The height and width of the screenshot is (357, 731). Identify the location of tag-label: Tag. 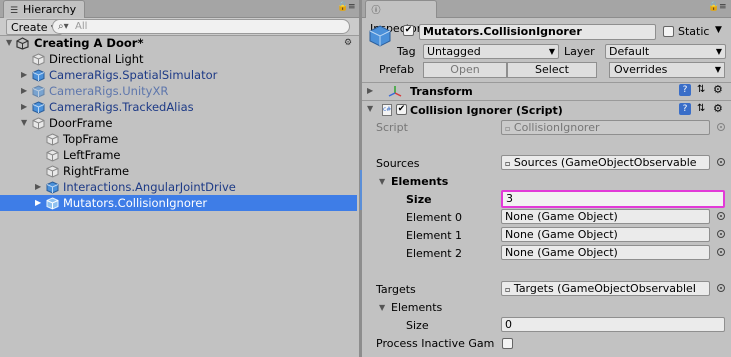
(406, 51).